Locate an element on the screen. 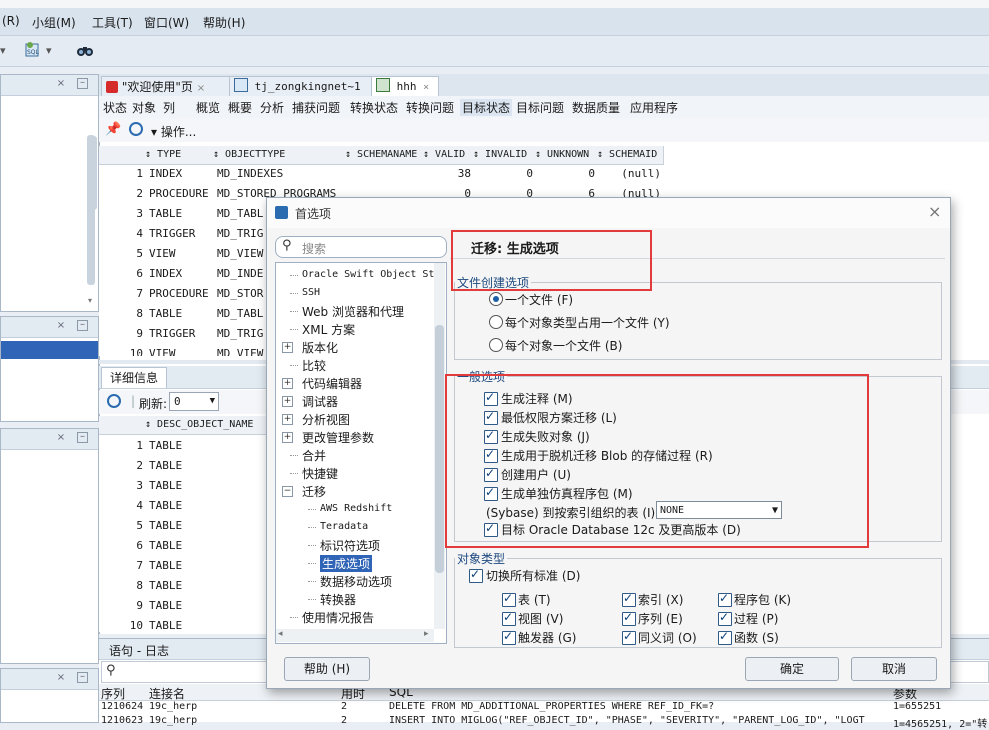 The image size is (989, 730). binoculars-icon is located at coordinates (85, 50).